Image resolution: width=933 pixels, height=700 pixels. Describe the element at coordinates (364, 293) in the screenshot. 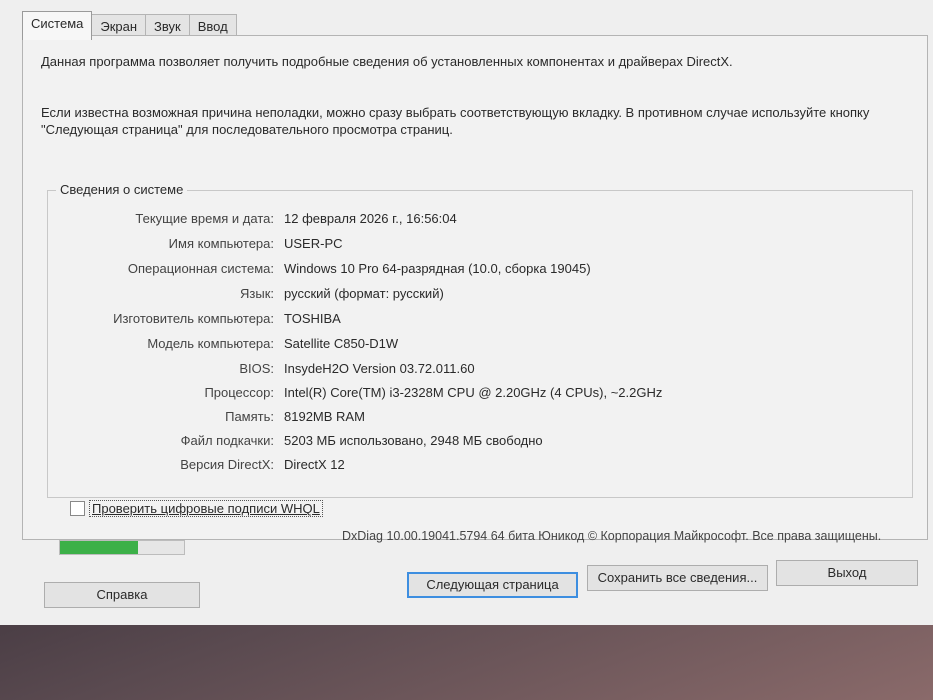

I see `info-value: русский (формат: русский)` at that location.